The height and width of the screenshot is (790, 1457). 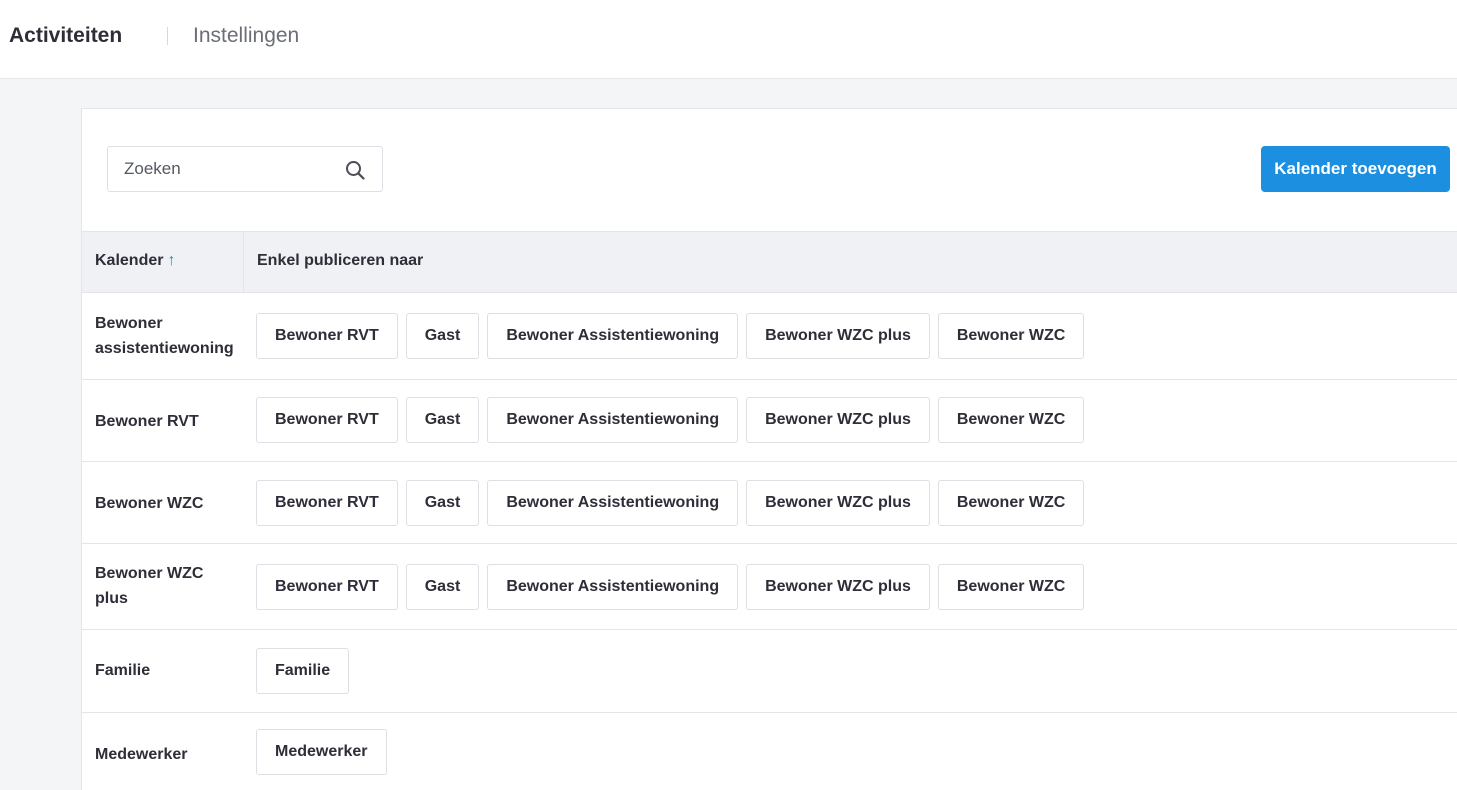 I want to click on table-header: Kalender ↑ Enkel publiceren naar, so click(x=769, y=262).